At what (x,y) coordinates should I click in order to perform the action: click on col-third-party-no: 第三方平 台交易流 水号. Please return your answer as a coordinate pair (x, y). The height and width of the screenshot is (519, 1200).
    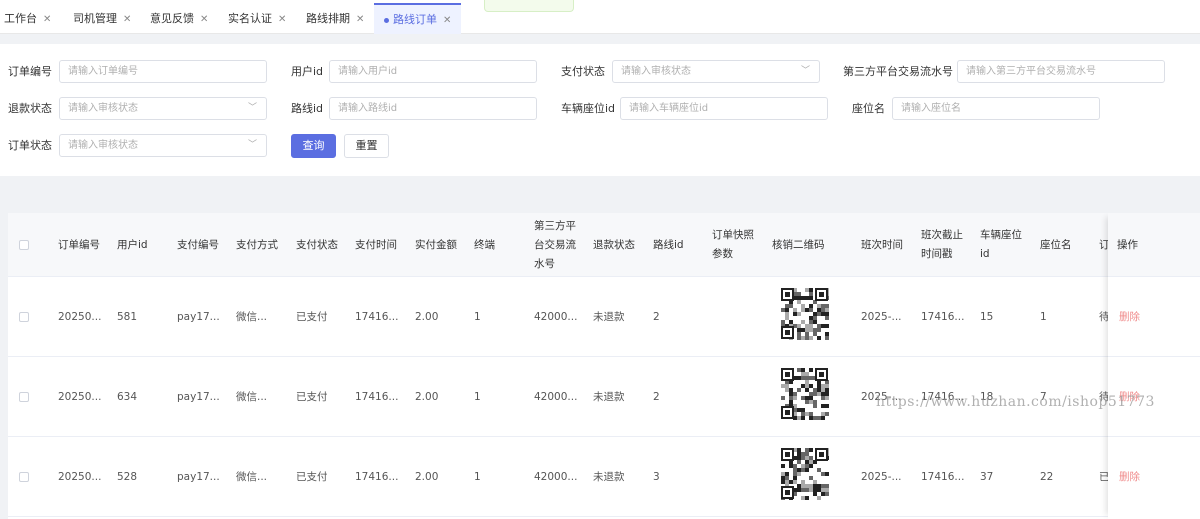
    Looking at the image, I should click on (555, 245).